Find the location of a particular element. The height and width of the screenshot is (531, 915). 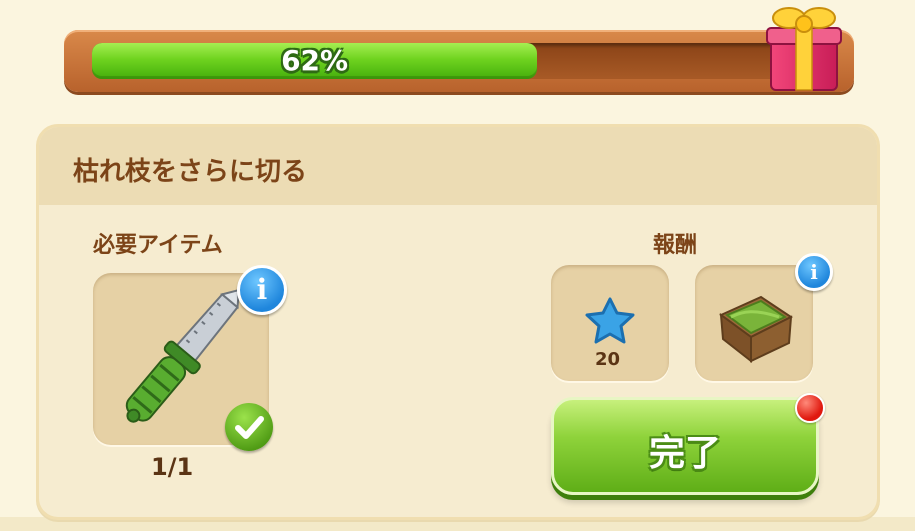

required-item-count: 1/1 is located at coordinates (172, 467).